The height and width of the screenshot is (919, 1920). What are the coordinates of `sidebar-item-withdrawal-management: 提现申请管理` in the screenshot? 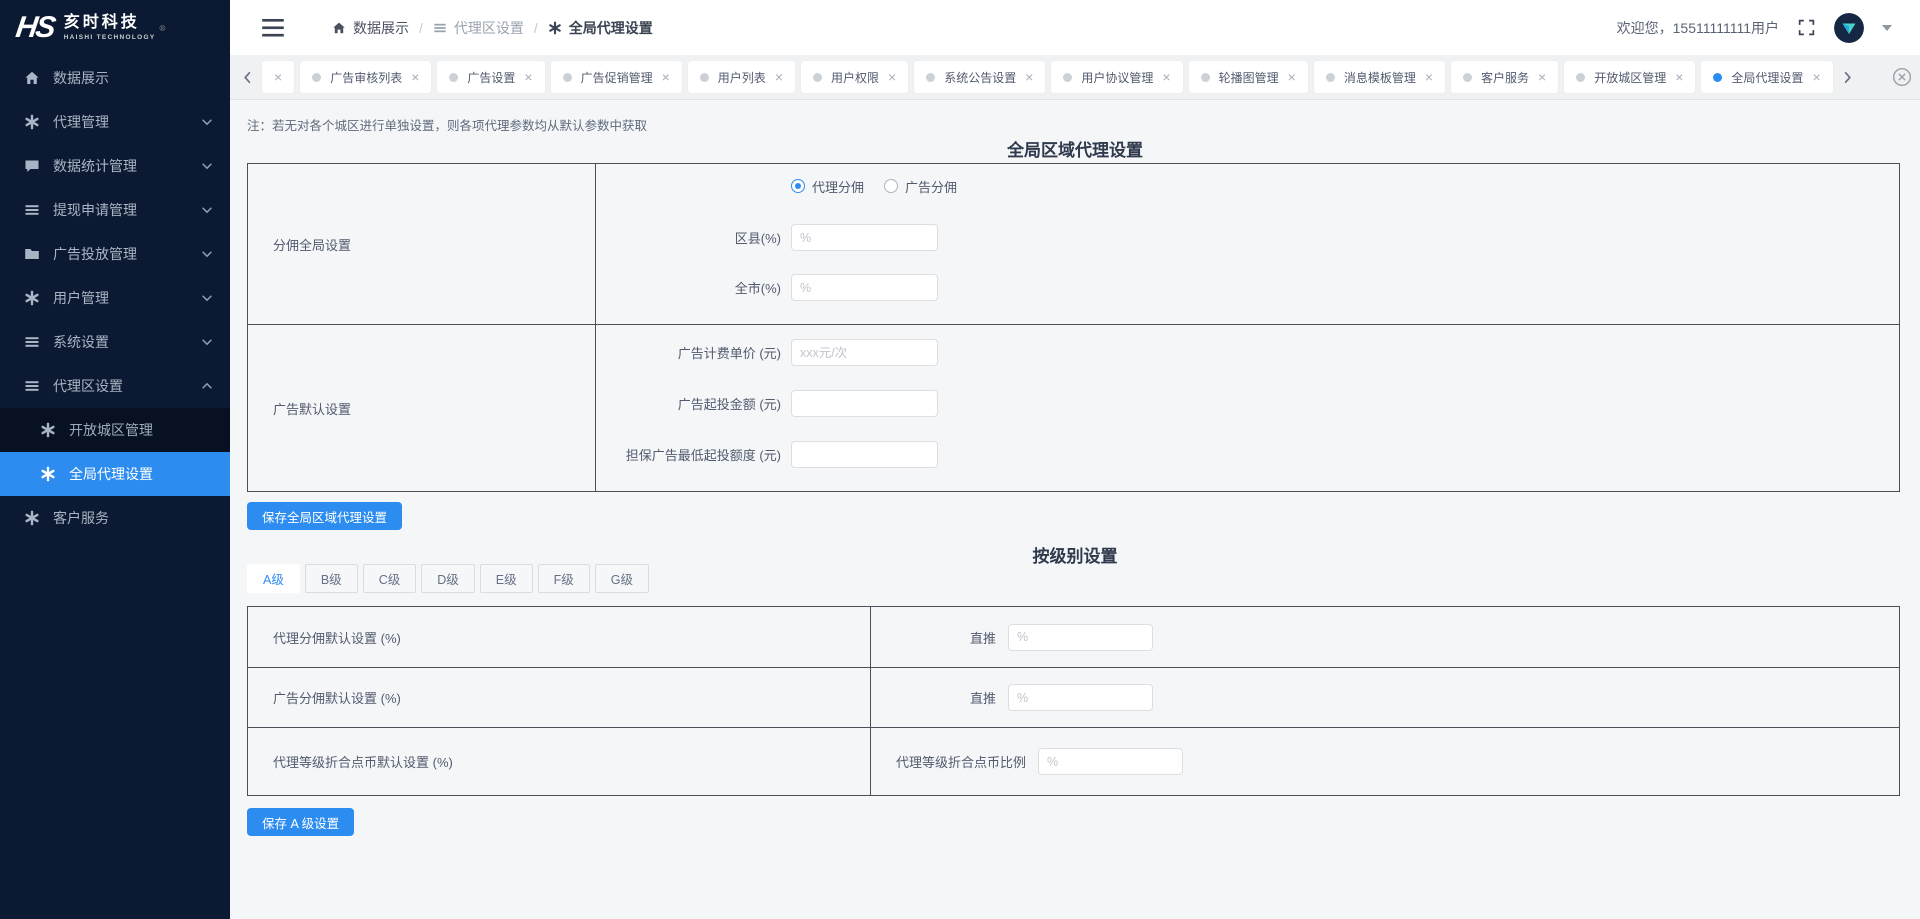 It's located at (115, 210).